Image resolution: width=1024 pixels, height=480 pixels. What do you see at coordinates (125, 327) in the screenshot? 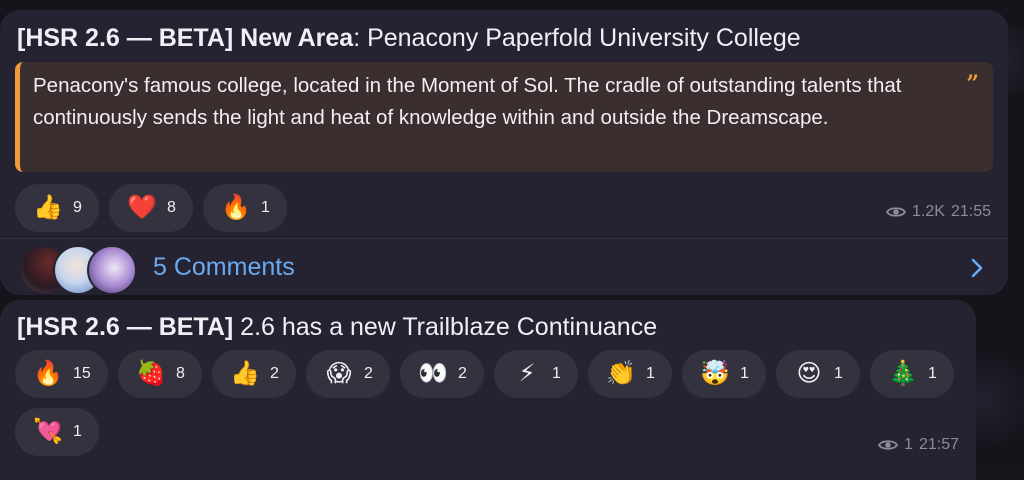
I see `post-title-tag: [HSR 2.6 — BETA]` at bounding box center [125, 327].